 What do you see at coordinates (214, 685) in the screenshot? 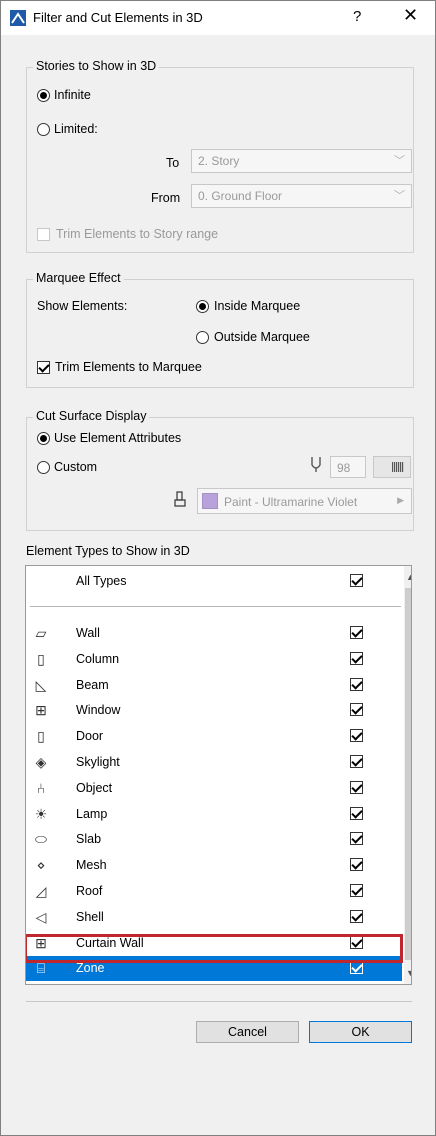
I see `element-type-row: ◺ Beam` at bounding box center [214, 685].